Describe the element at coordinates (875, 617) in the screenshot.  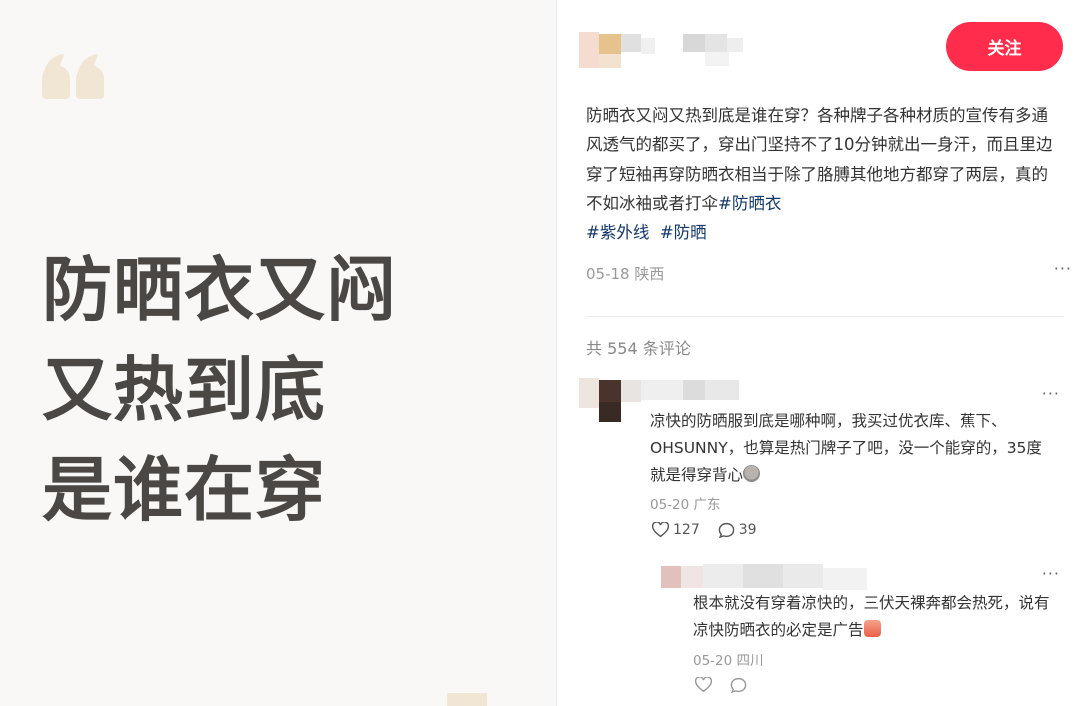
I see `reply-text: 根本就没有穿着凉快的，三伏天裸奔都会热死，说有凉快防晒衣的必定是广告` at that location.